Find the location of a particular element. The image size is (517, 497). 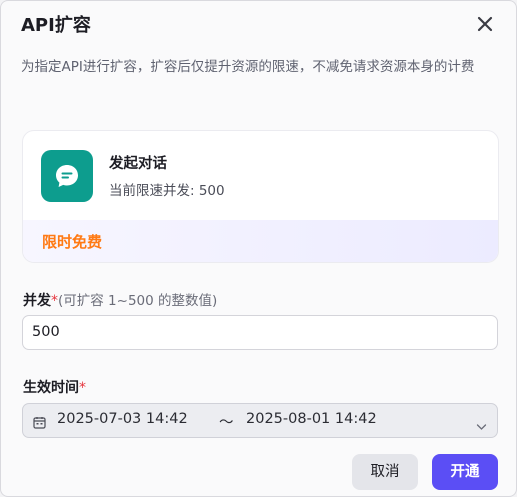

effective-time-label-text: 生效时间 is located at coordinates (51, 388).